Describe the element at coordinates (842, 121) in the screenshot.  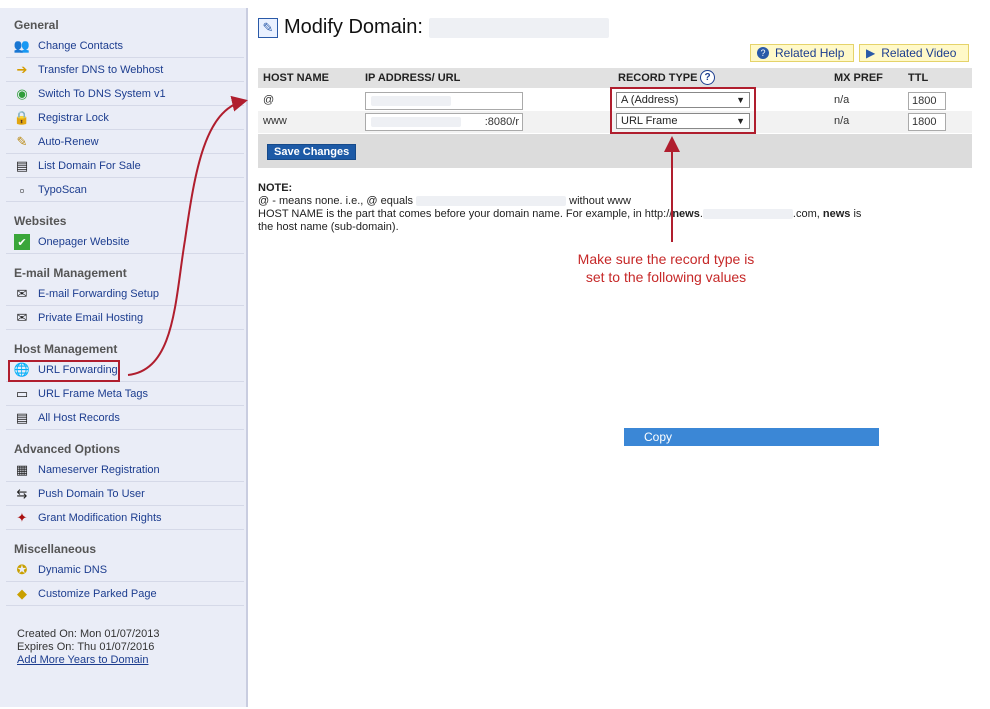
I see `mx-pref-cell: n/a` at that location.